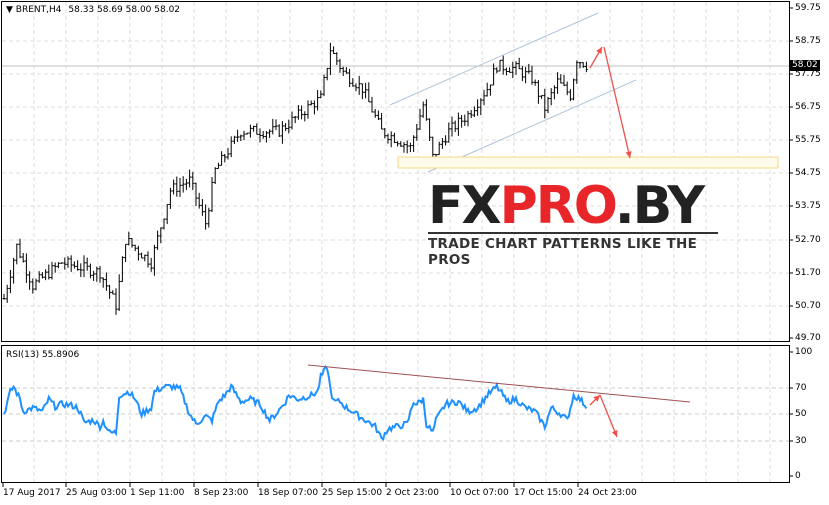 This screenshot has height=505, width=829. I want to click on time-axis-label: 17 Oct 15:00, so click(543, 493).